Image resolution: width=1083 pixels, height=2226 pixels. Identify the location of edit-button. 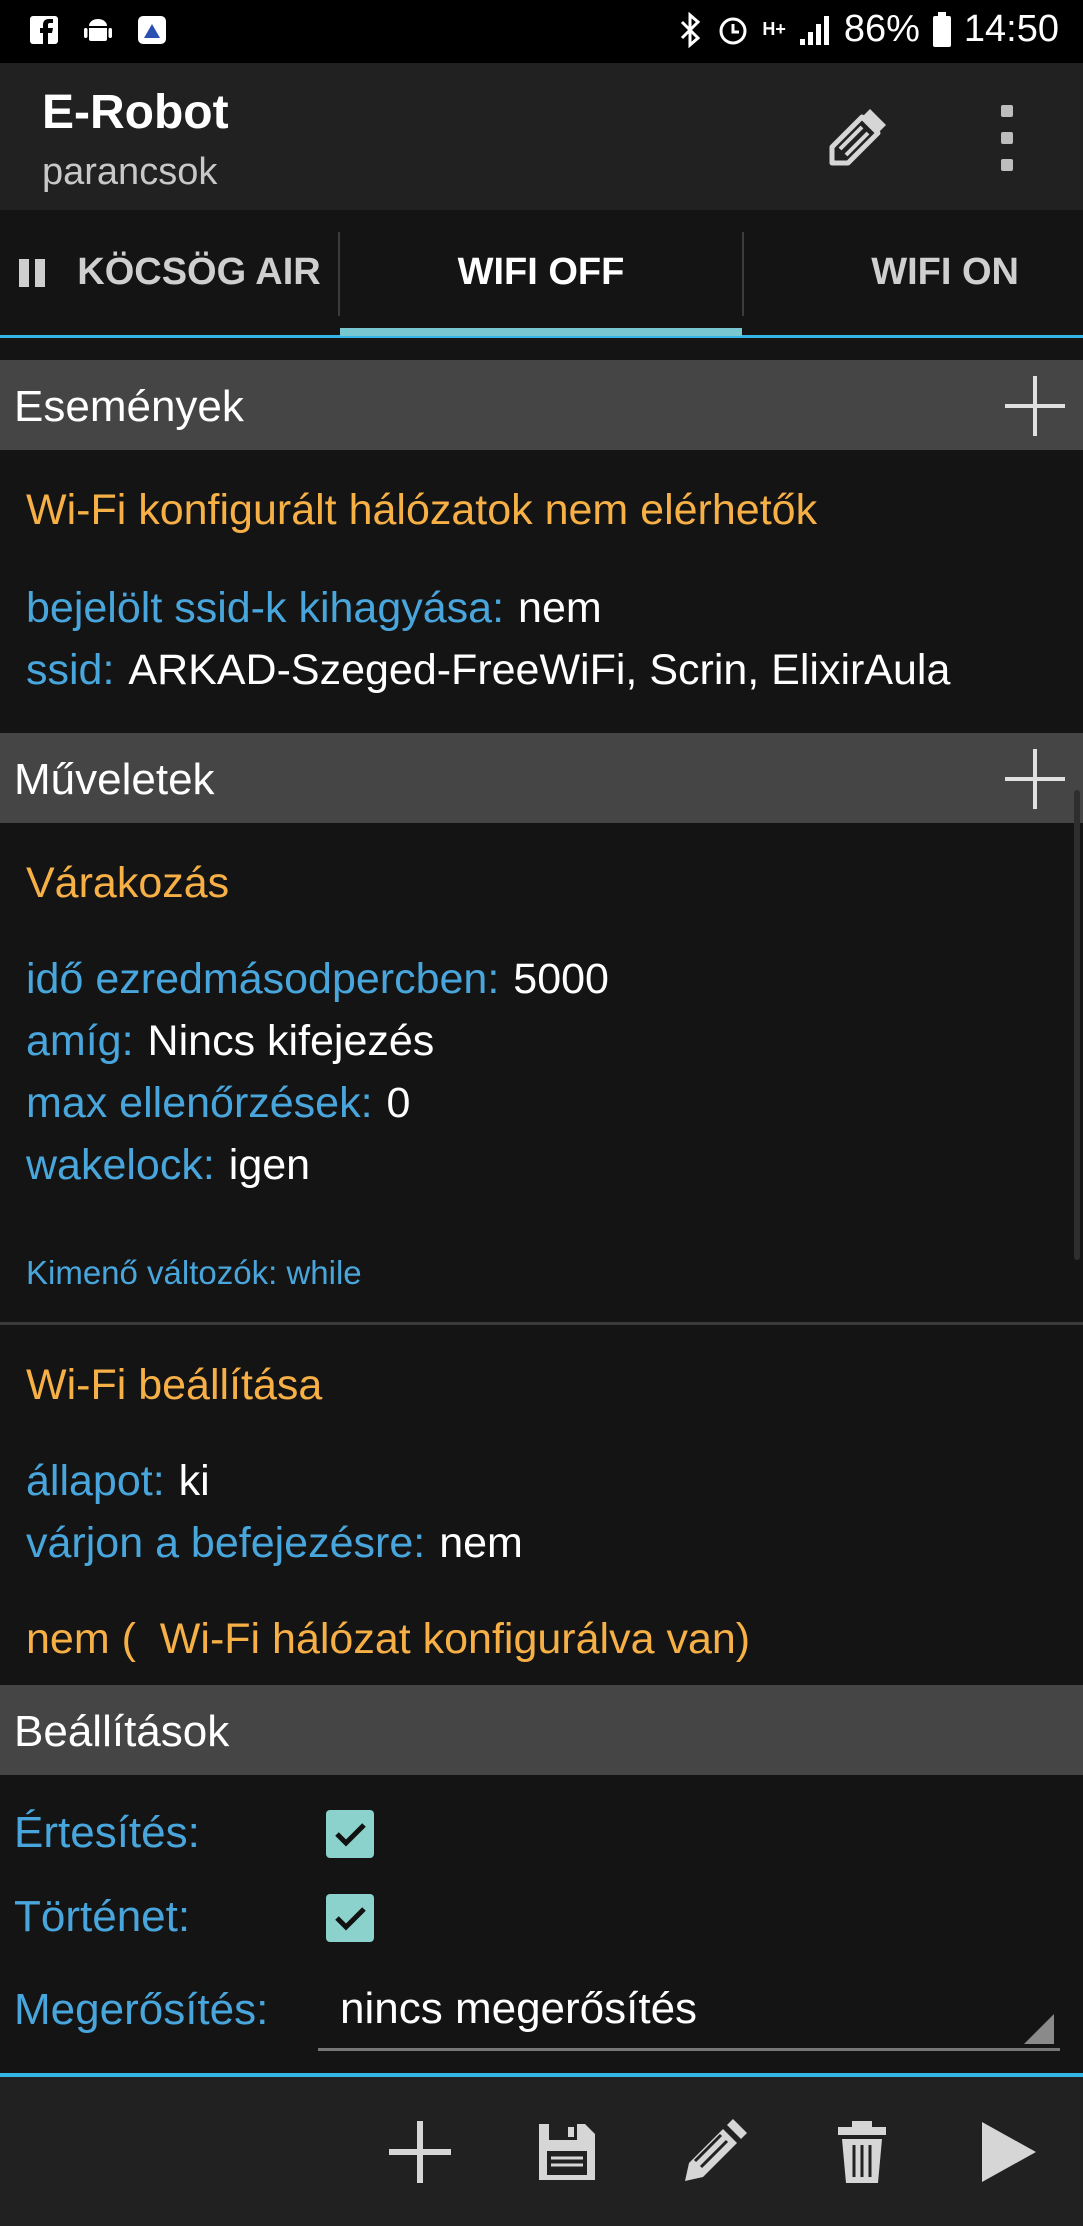
(714, 2152).